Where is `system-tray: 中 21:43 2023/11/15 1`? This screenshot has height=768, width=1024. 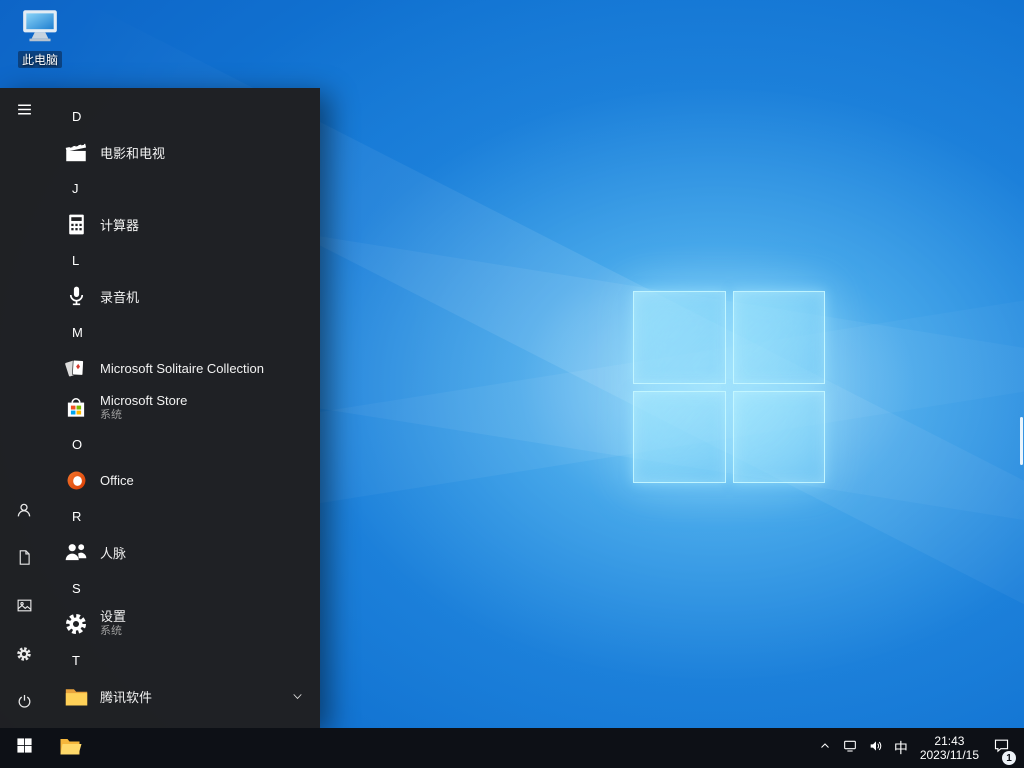
system-tray: 中 21:43 2023/11/15 1 is located at coordinates (918, 748).